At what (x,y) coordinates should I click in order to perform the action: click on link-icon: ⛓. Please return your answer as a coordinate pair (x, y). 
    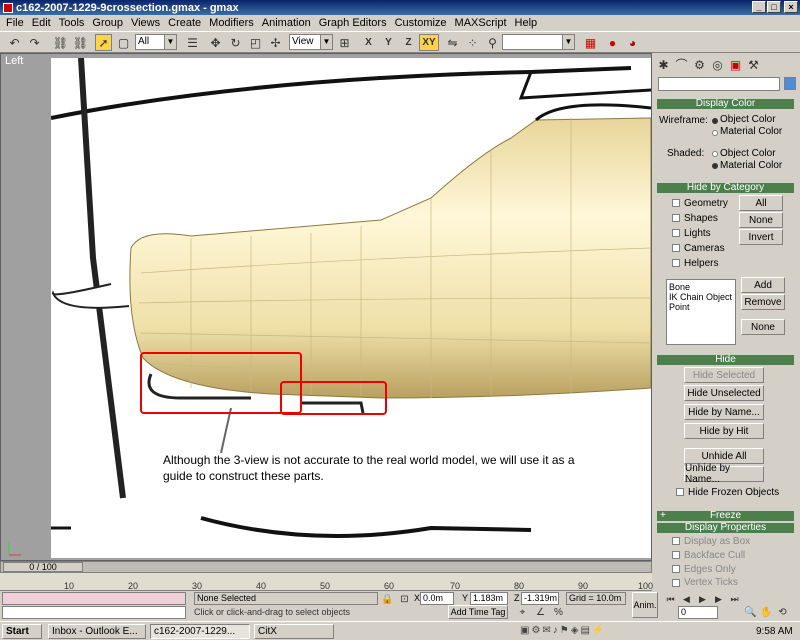
    Looking at the image, I should click on (60, 42).